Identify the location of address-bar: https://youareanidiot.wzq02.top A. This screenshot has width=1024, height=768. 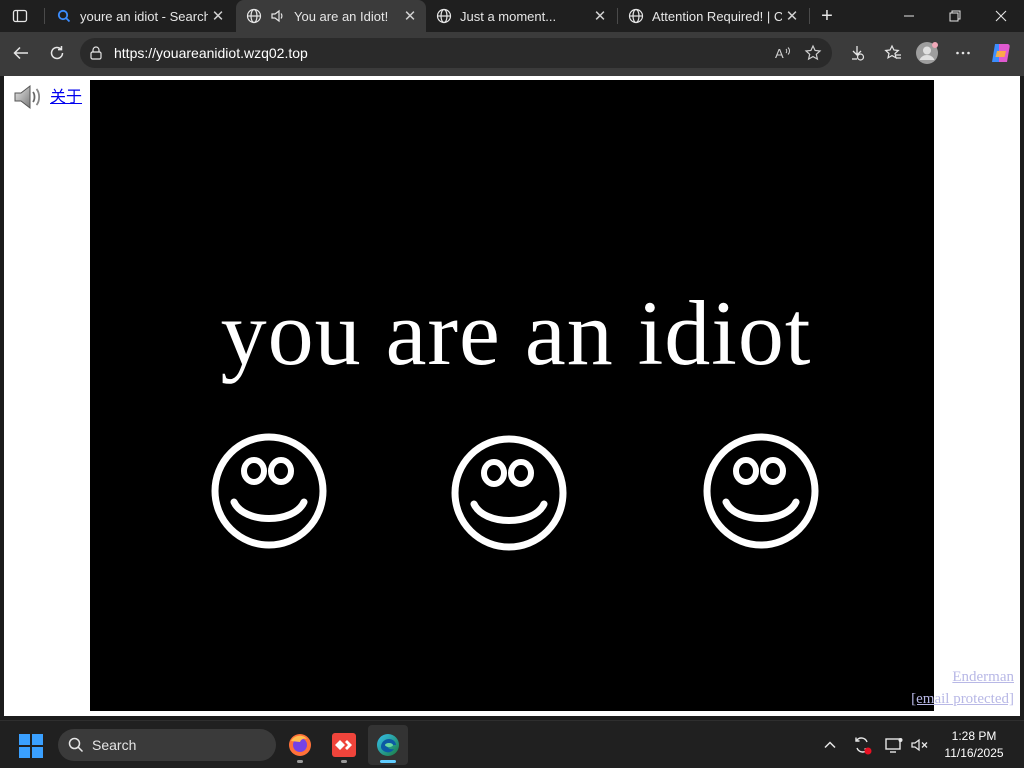
(456, 53).